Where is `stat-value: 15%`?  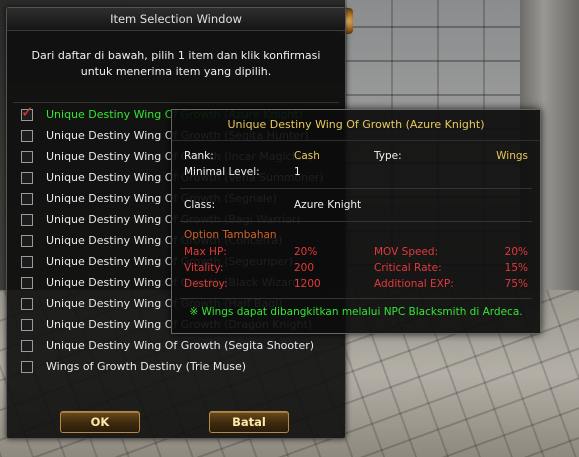 stat-value: 15% is located at coordinates (516, 268).